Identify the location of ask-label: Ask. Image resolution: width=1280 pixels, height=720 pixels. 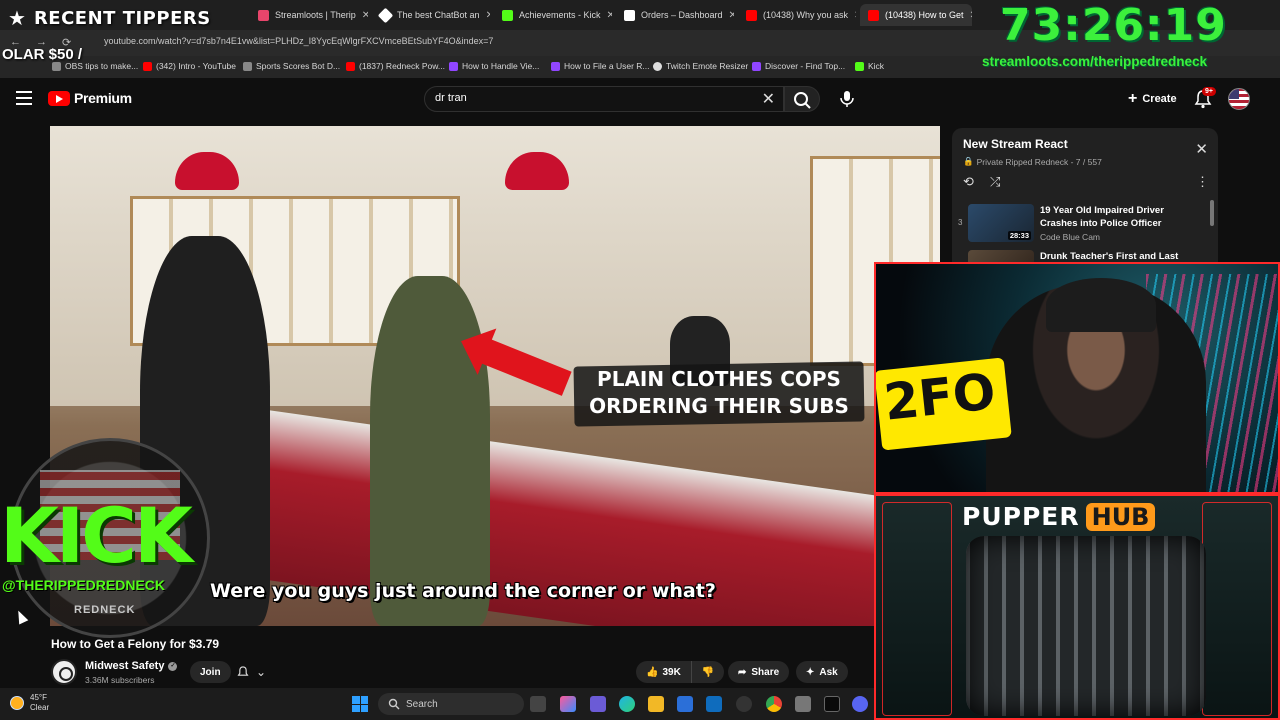
(828, 672).